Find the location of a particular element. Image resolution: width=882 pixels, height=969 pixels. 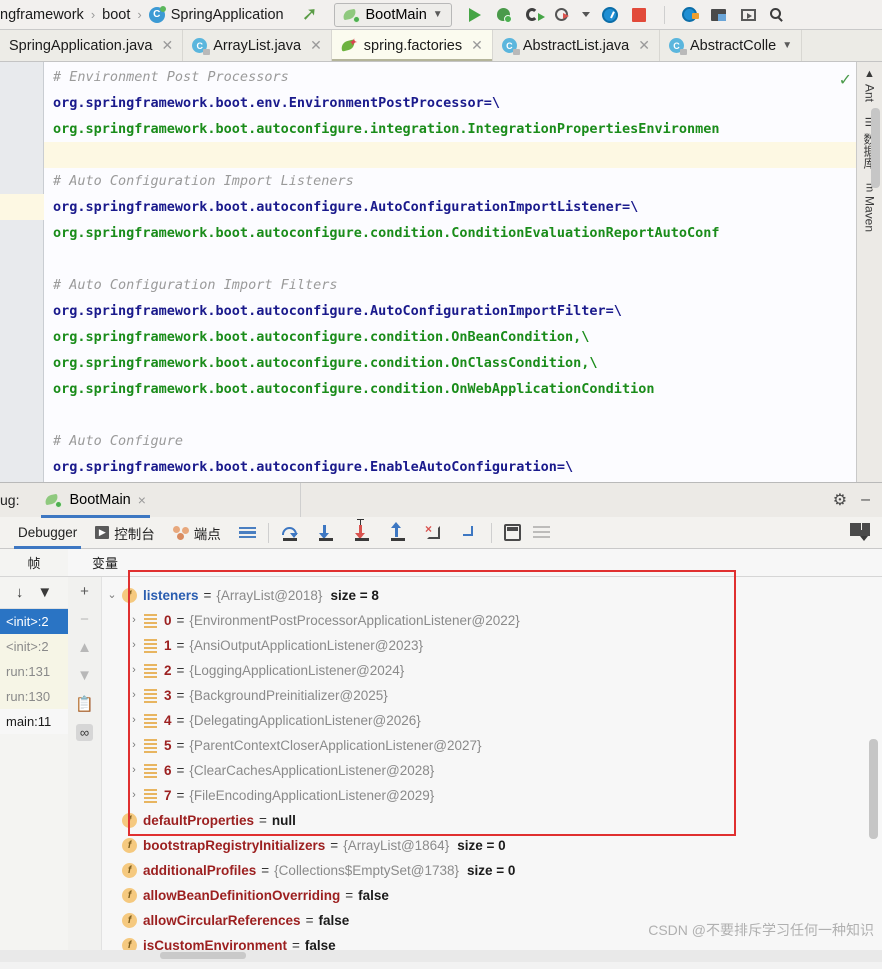

variable-value: {ClearCachesApplicationListener@2028} is located at coordinates (312, 770).